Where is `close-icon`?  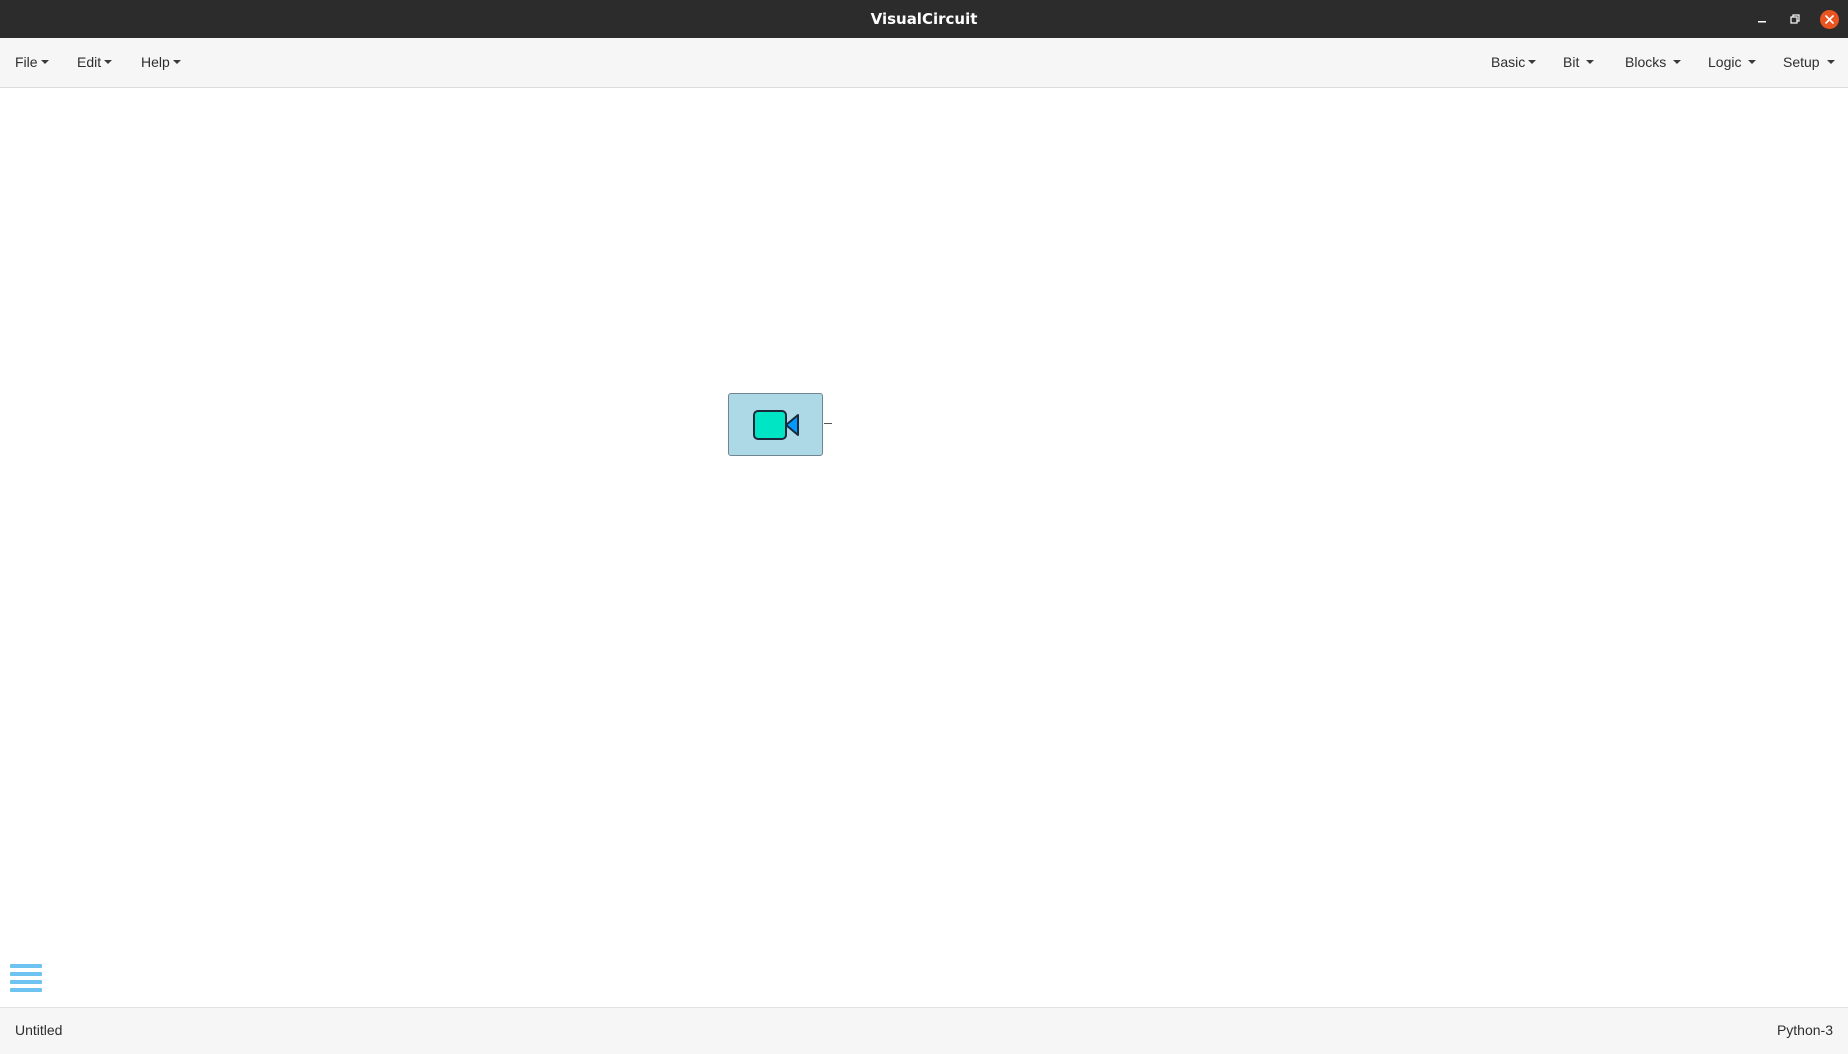
close-icon is located at coordinates (1829, 19).